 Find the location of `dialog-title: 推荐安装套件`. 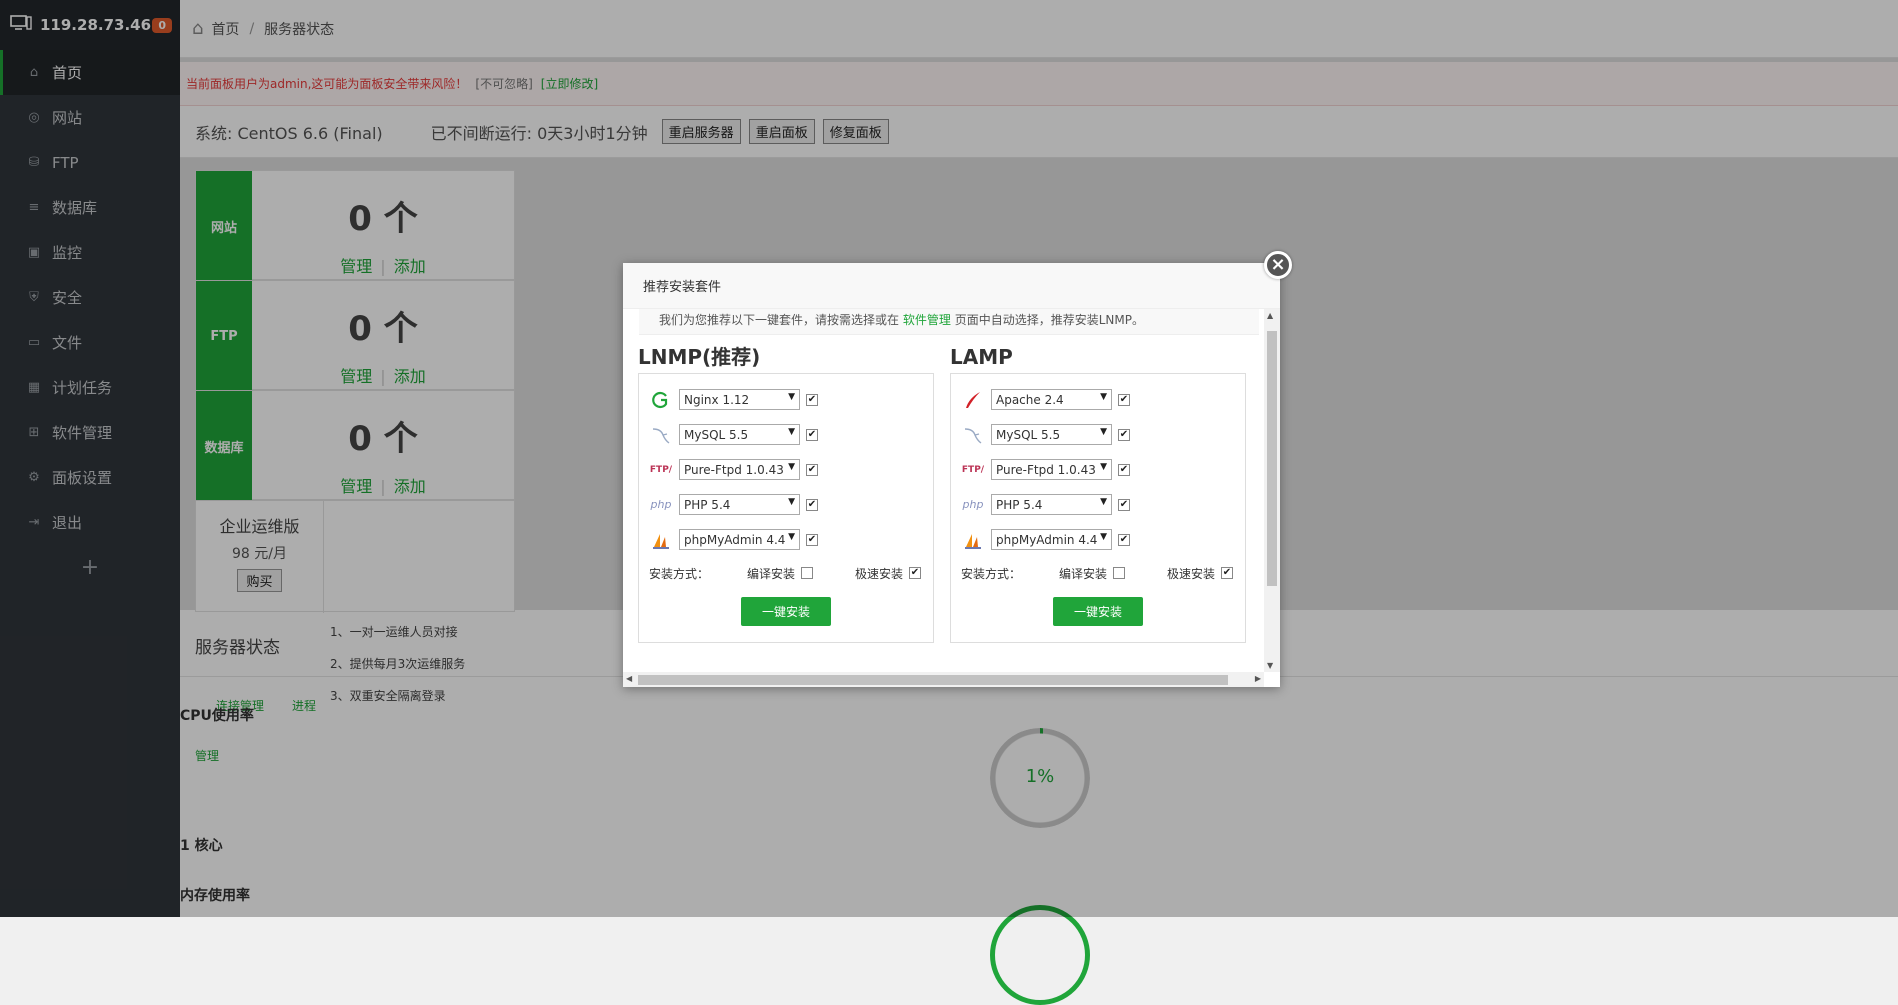

dialog-title: 推荐安装套件 is located at coordinates (951, 286).